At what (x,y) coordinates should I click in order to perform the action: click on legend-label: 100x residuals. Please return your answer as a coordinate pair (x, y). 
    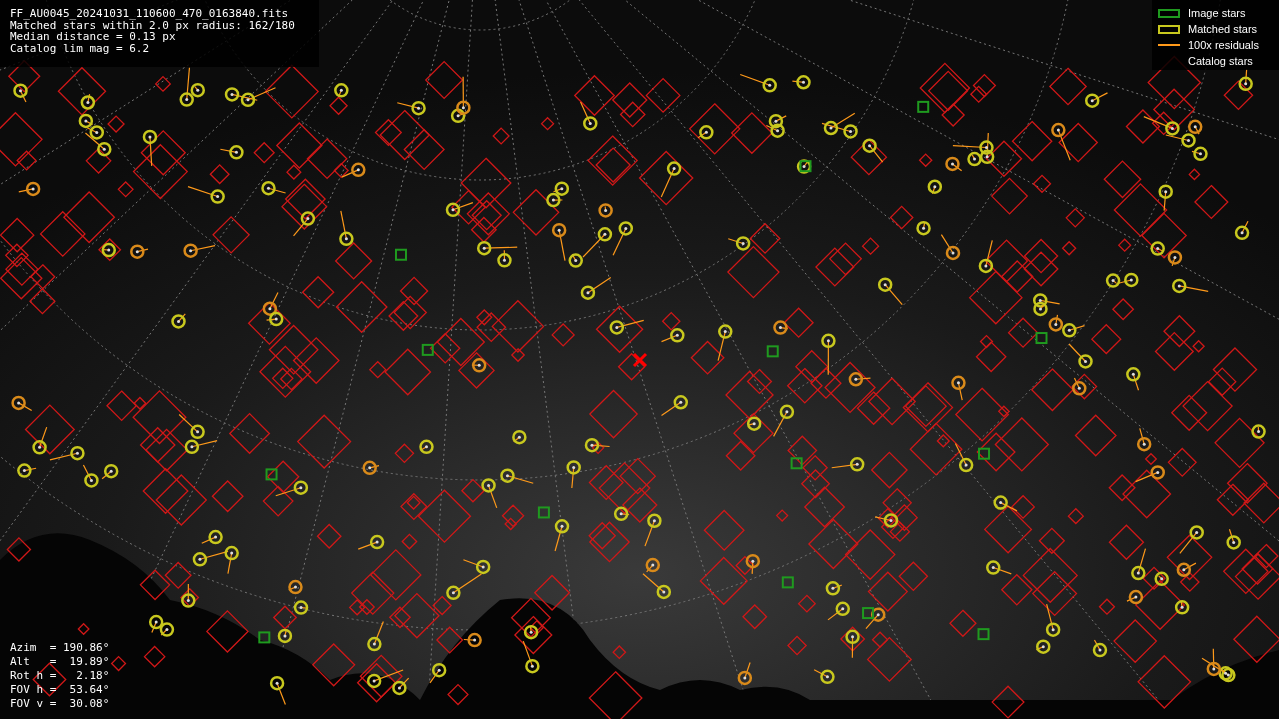
    Looking at the image, I should click on (1223, 45).